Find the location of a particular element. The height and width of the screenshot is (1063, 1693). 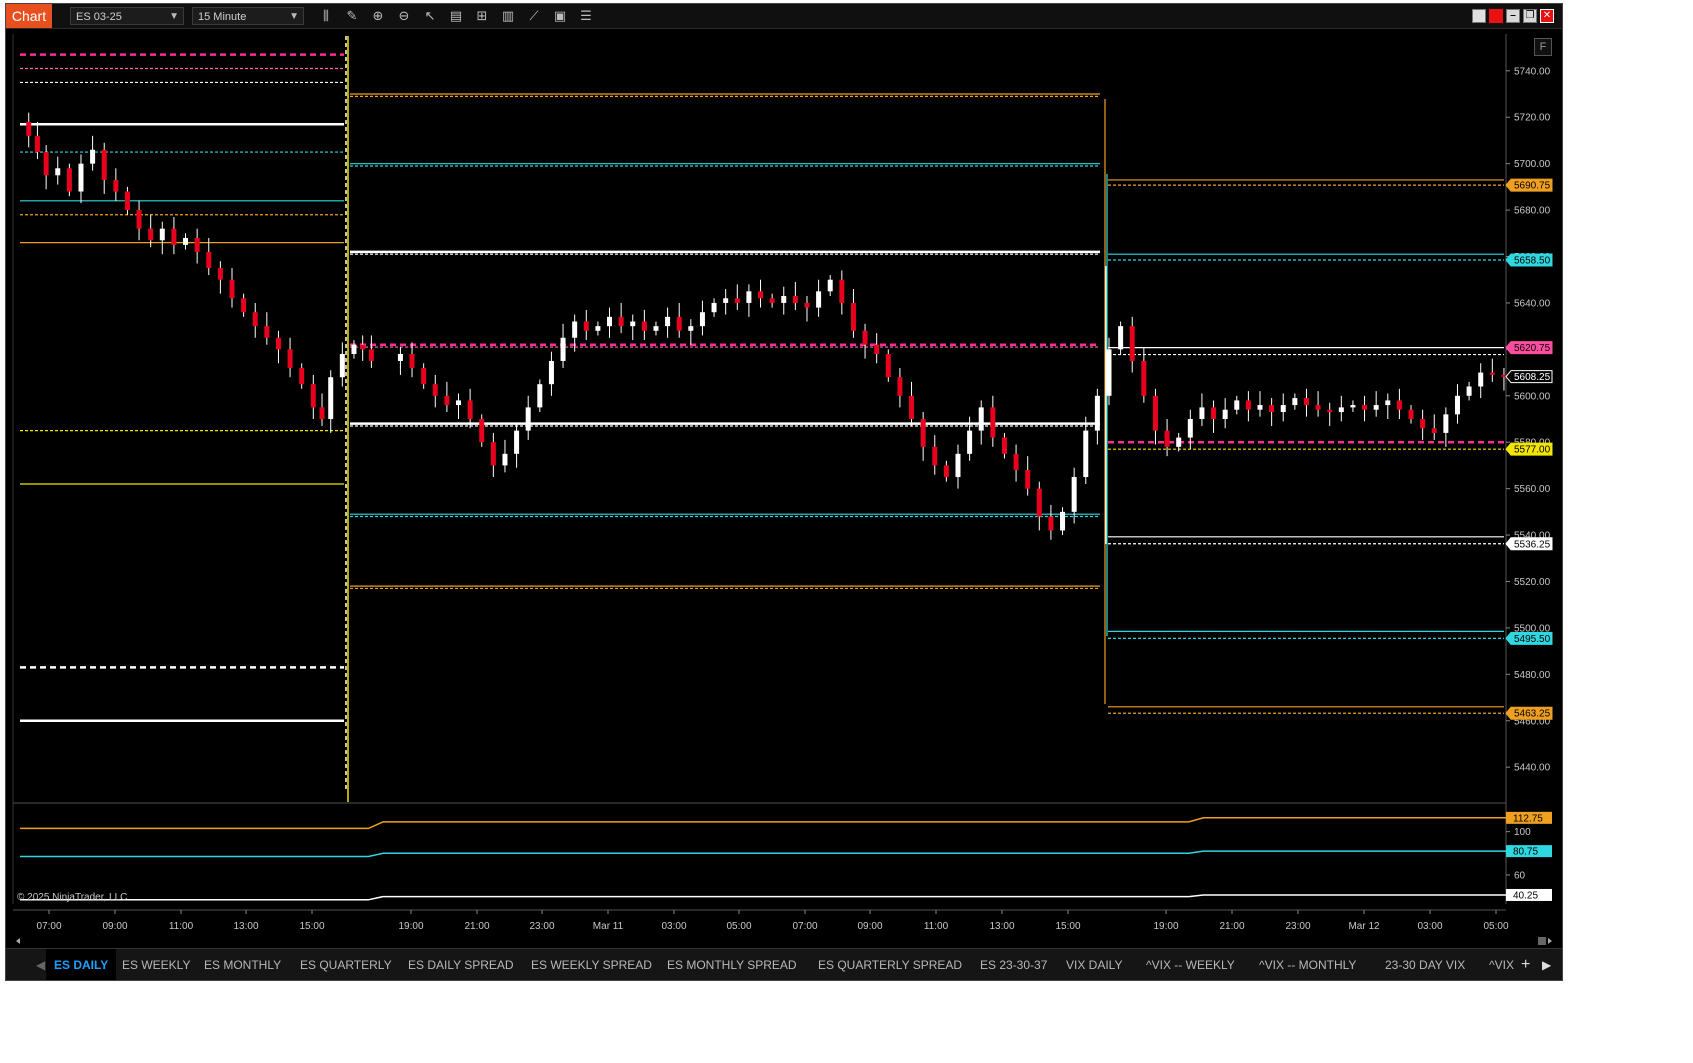

tab-es-weekly: ES WEEKLY is located at coordinates (156, 964).